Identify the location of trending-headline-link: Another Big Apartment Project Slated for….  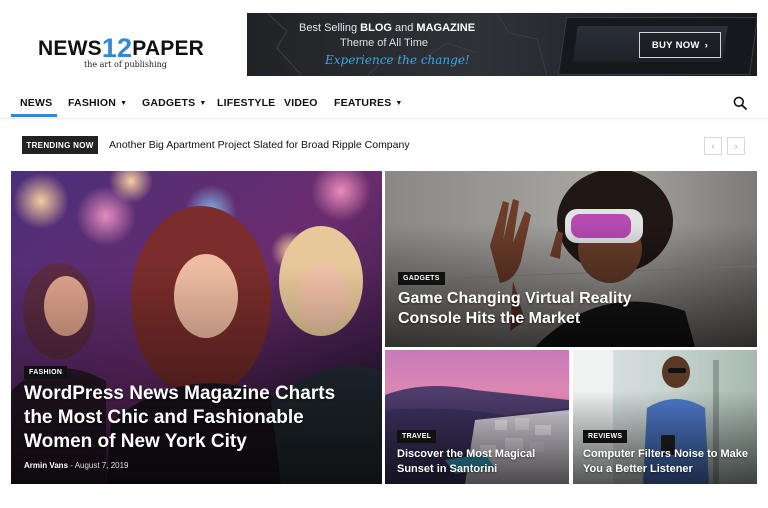
(259, 145).